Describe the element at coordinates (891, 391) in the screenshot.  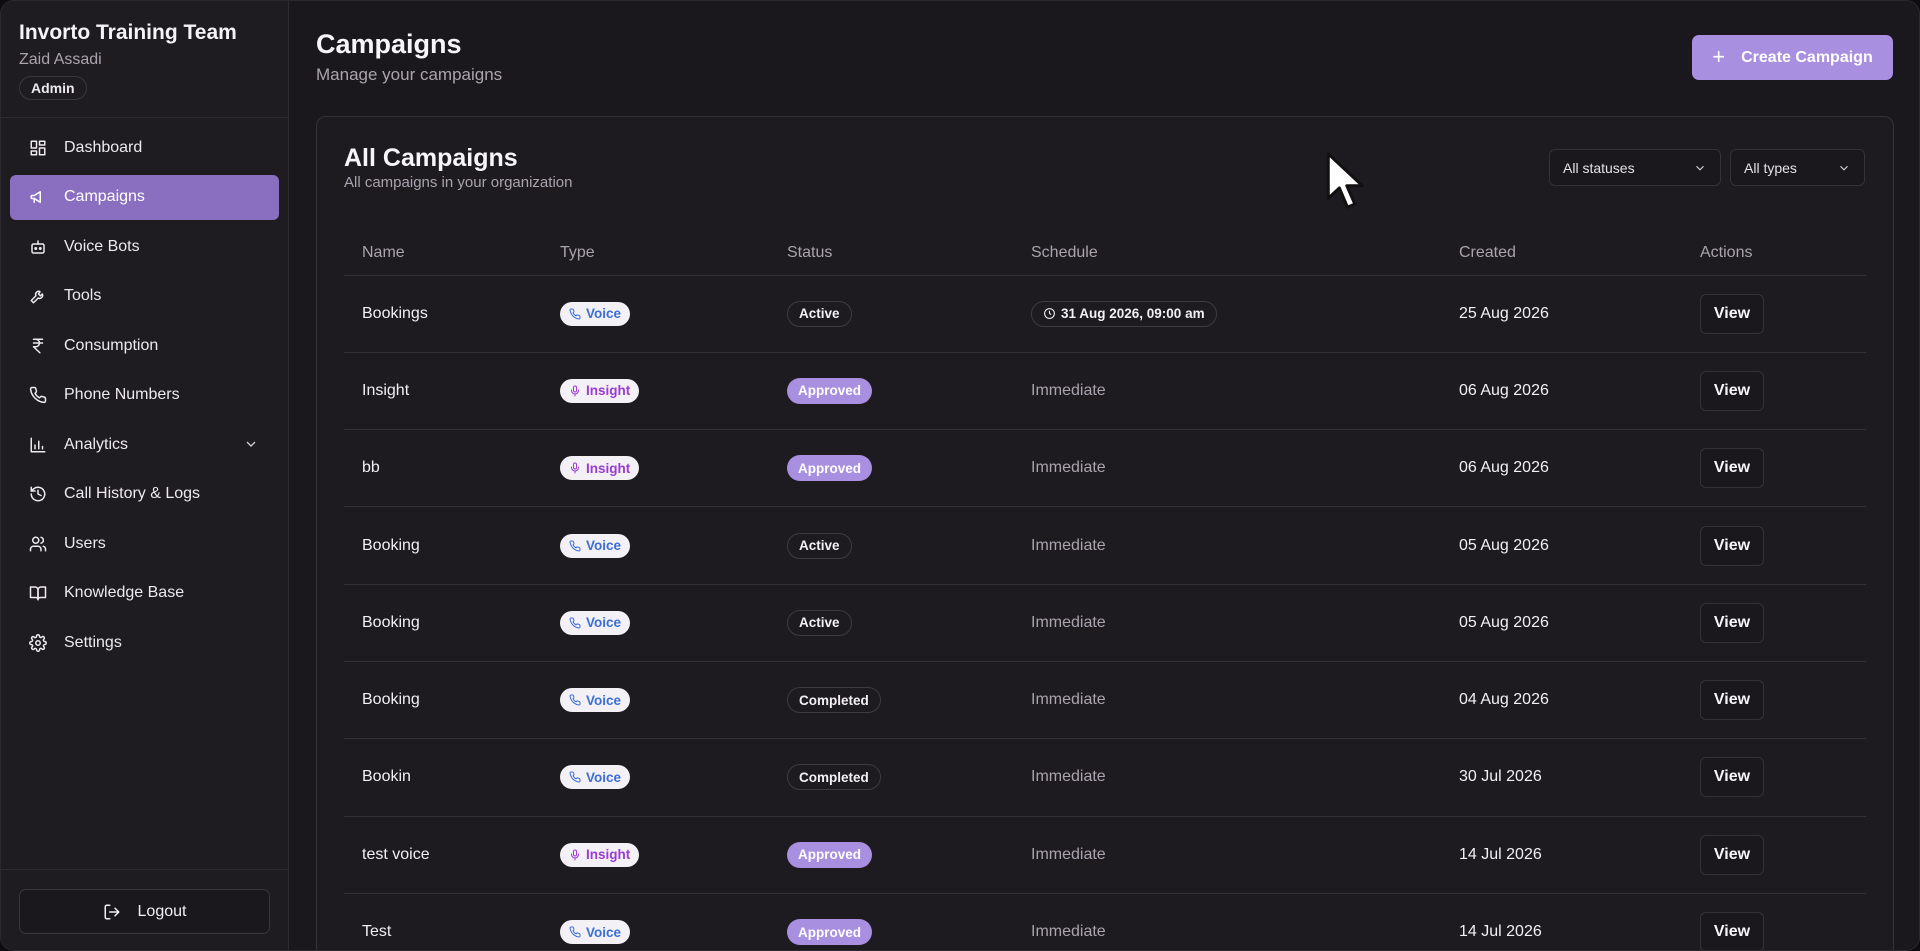
I see `status-cell: Approved` at that location.